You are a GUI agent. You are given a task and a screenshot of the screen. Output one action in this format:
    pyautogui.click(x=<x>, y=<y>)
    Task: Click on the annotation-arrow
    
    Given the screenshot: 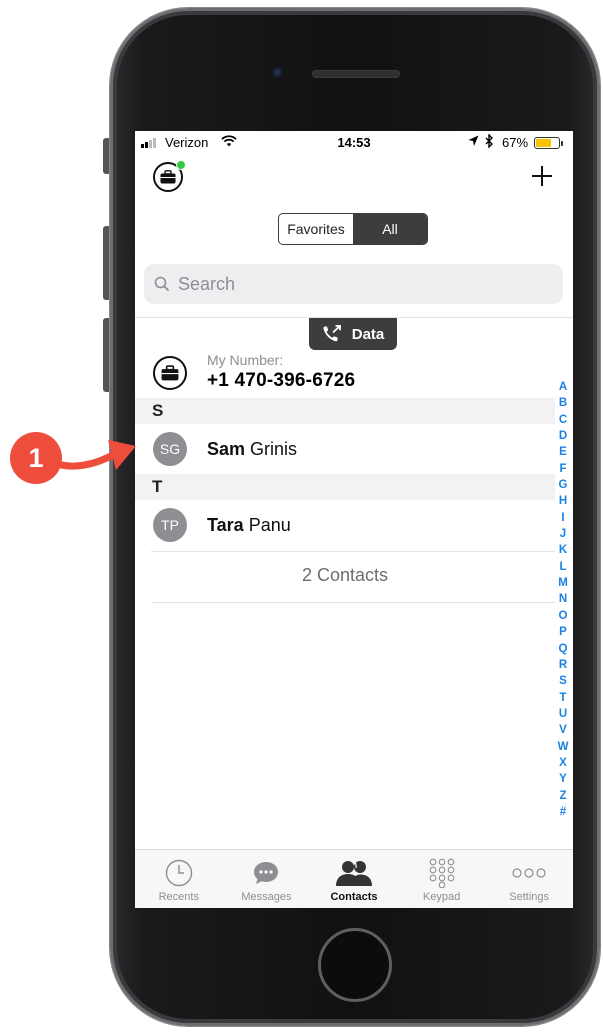 What is the action you would take?
    pyautogui.click(x=92, y=455)
    